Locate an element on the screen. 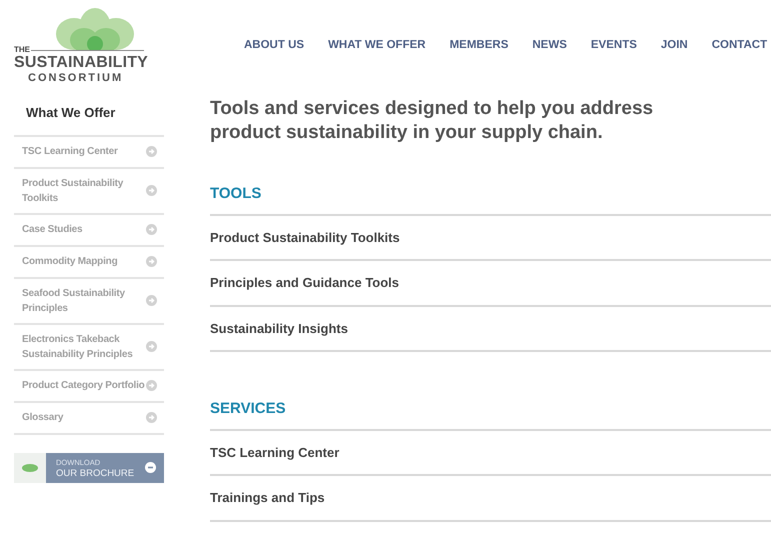 The image size is (771, 534). nav-link: ABOUT US is located at coordinates (274, 45).